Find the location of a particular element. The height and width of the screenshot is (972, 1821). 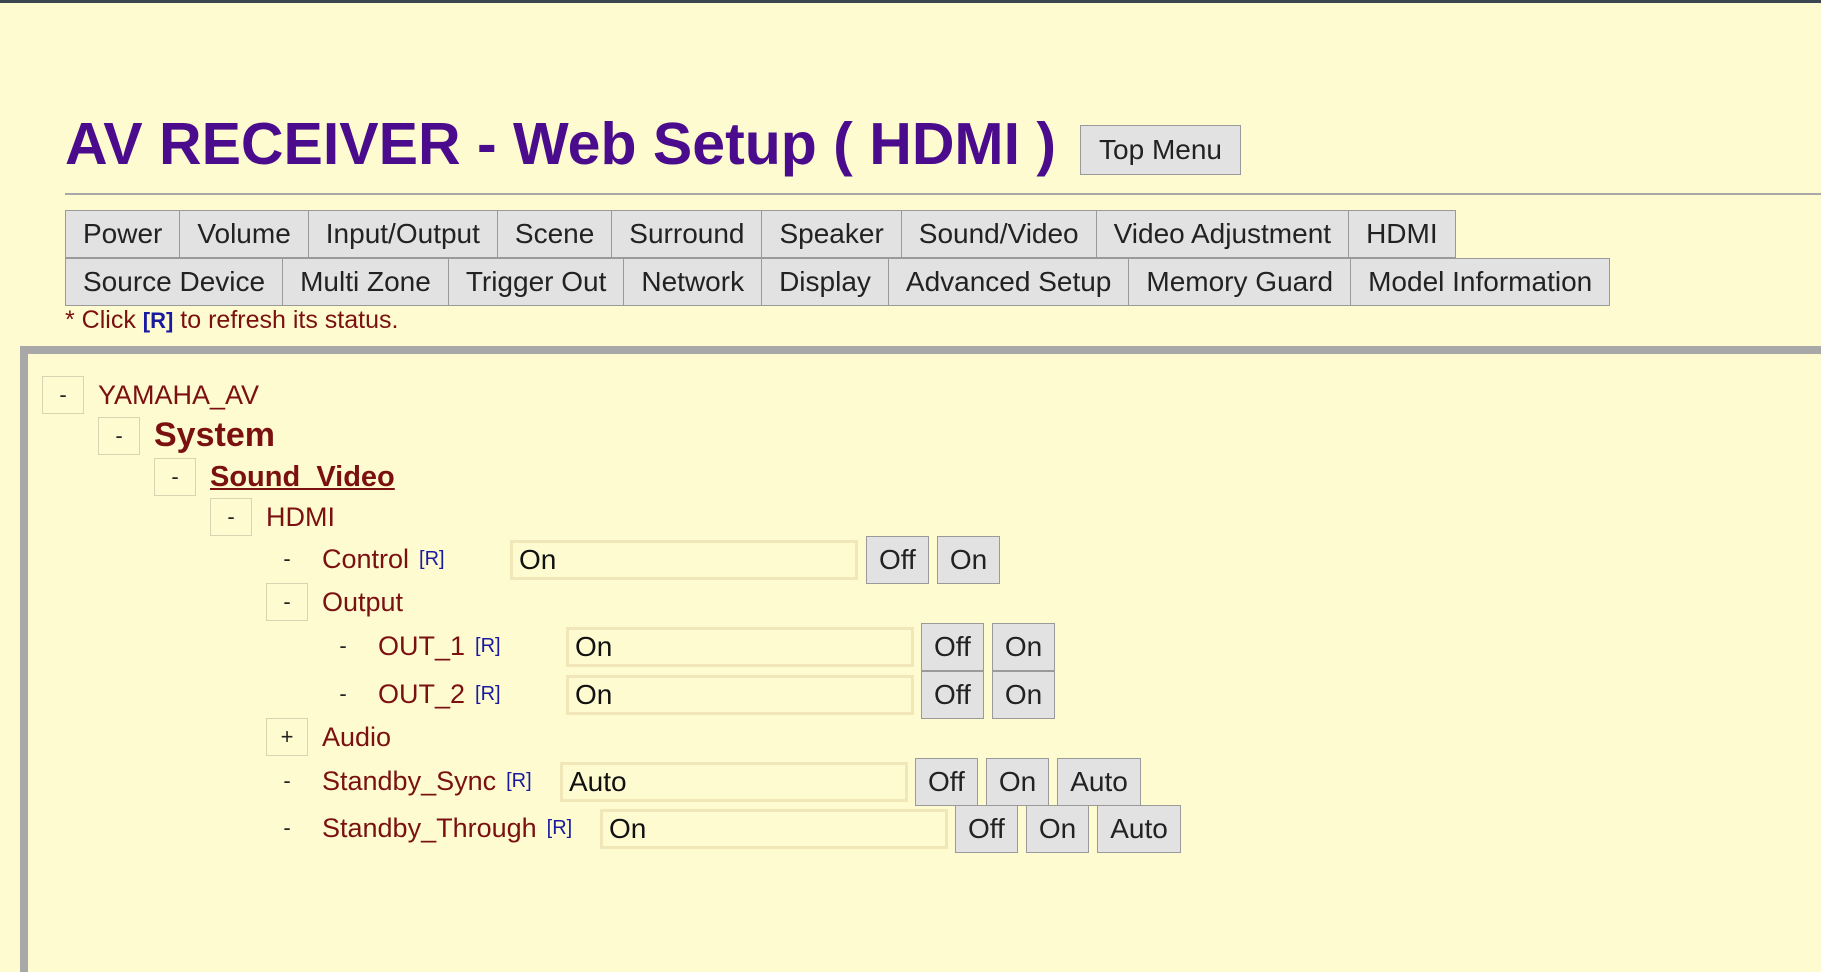

tree-label-system: System is located at coordinates (214, 435).